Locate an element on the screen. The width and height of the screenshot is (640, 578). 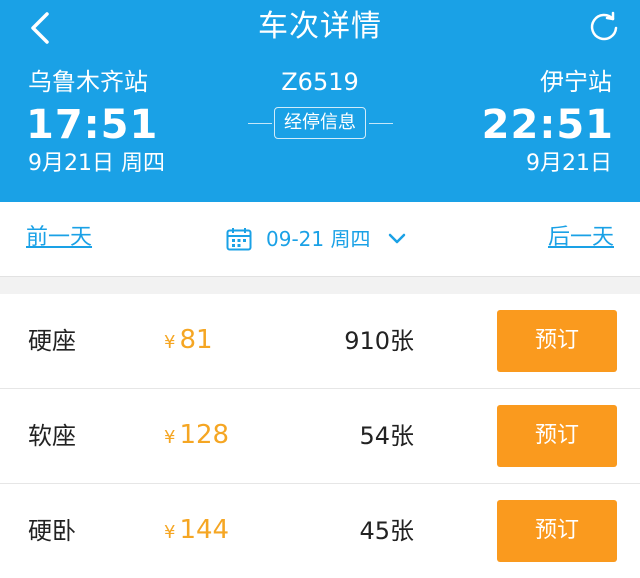
stop-info-button: 经停信息 is located at coordinates (320, 123).